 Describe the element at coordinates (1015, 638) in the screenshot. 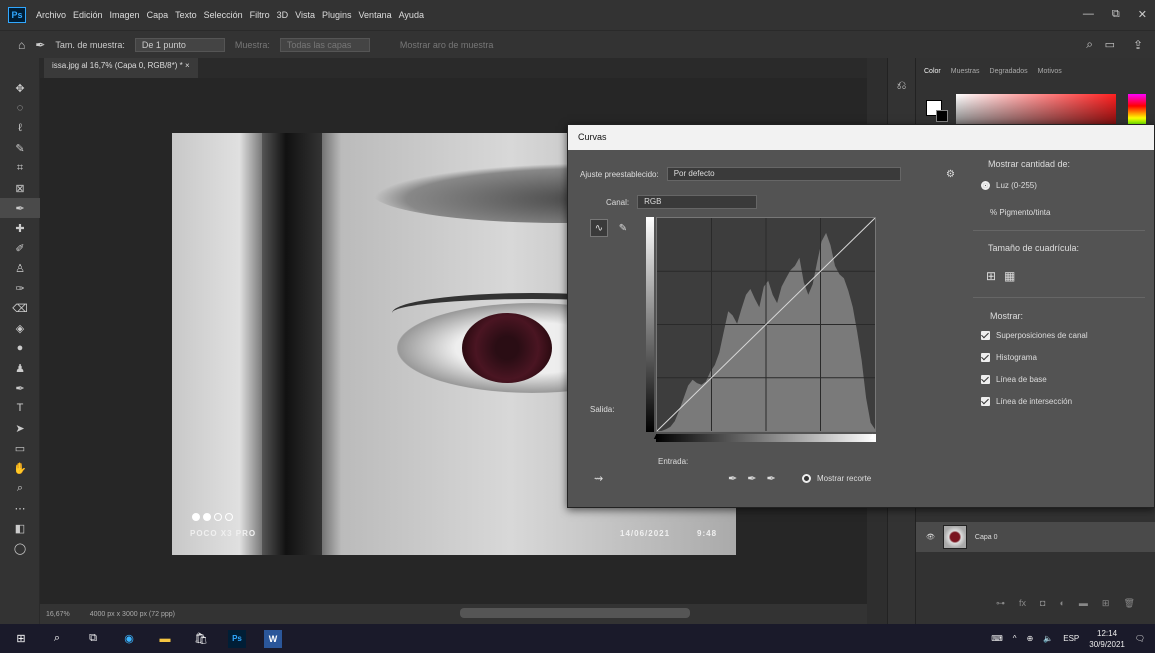

I see `show-hidden-icons: ^` at that location.